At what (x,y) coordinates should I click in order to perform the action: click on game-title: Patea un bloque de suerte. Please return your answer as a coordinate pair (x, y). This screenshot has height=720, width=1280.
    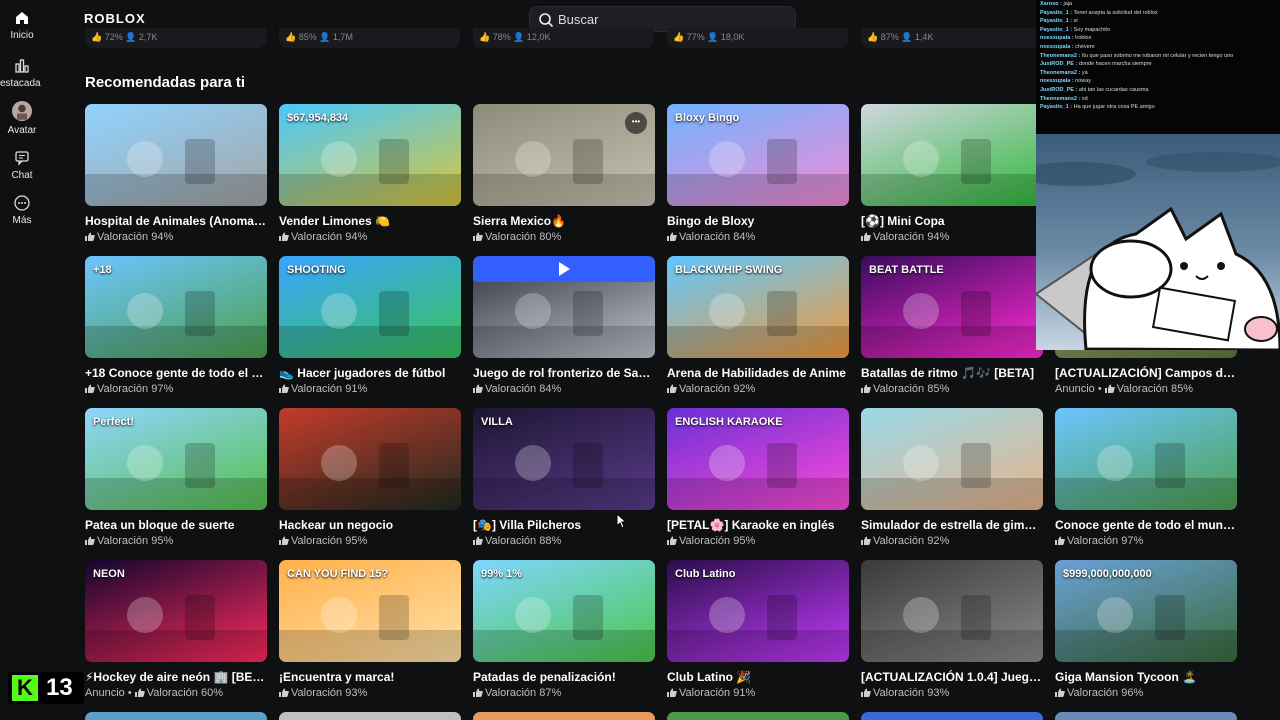
    Looking at the image, I should click on (176, 525).